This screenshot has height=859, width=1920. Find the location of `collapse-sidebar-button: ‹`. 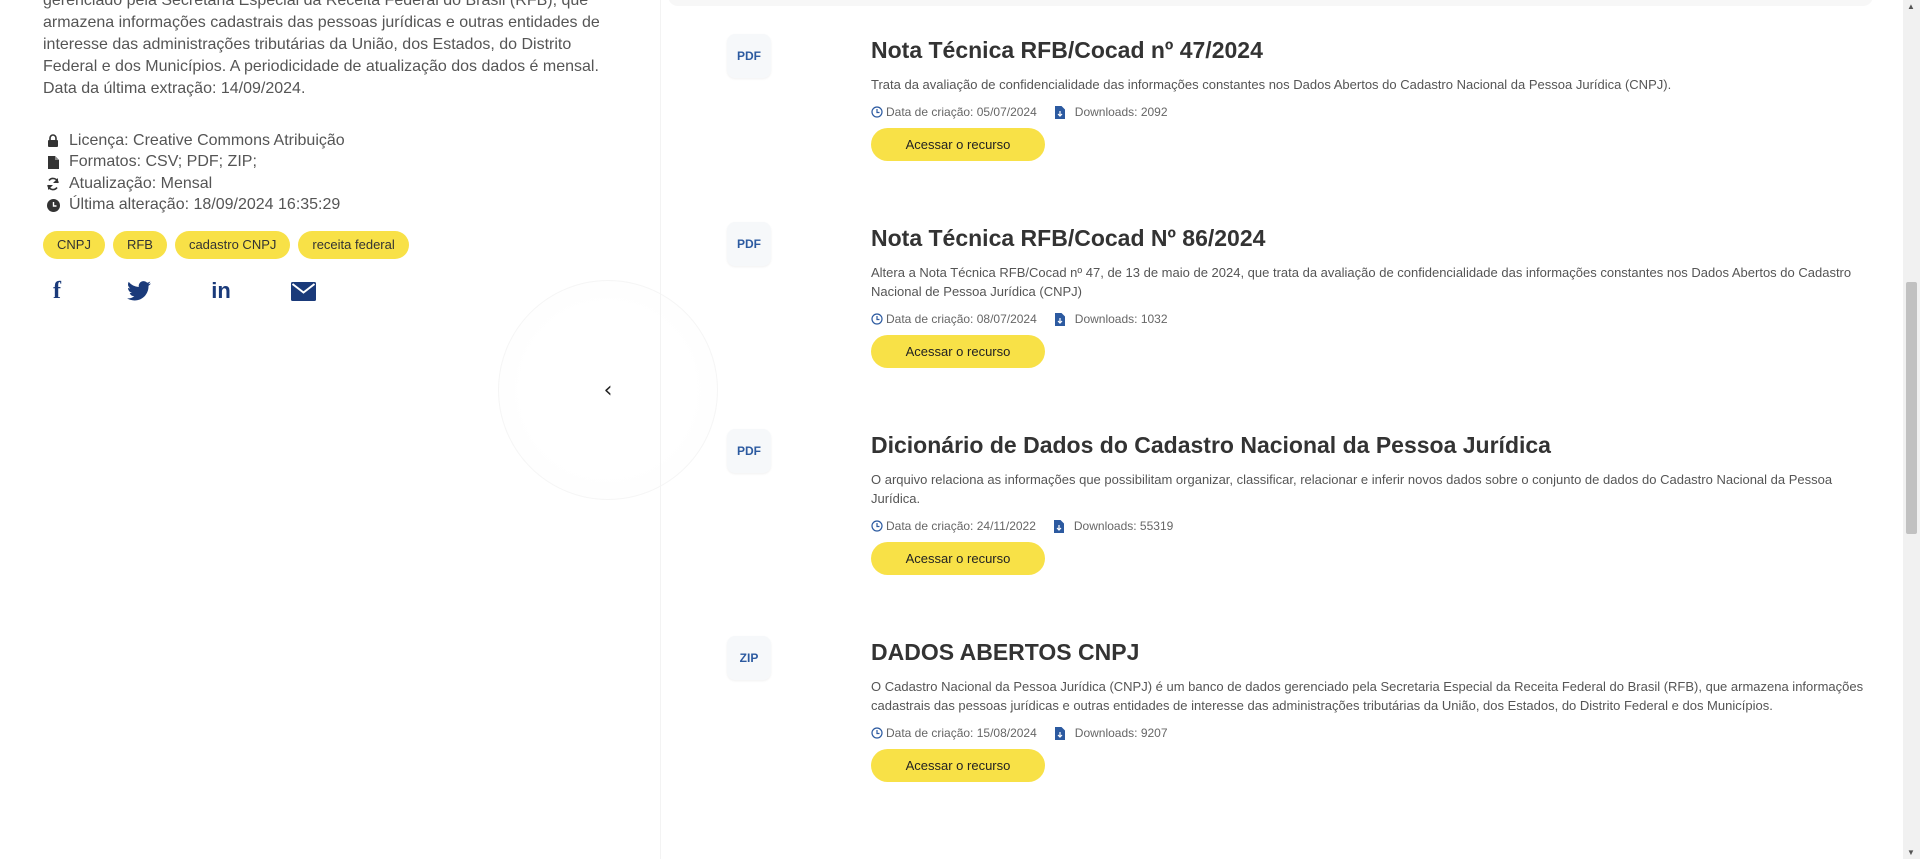

collapse-sidebar-button: ‹ is located at coordinates (608, 390).